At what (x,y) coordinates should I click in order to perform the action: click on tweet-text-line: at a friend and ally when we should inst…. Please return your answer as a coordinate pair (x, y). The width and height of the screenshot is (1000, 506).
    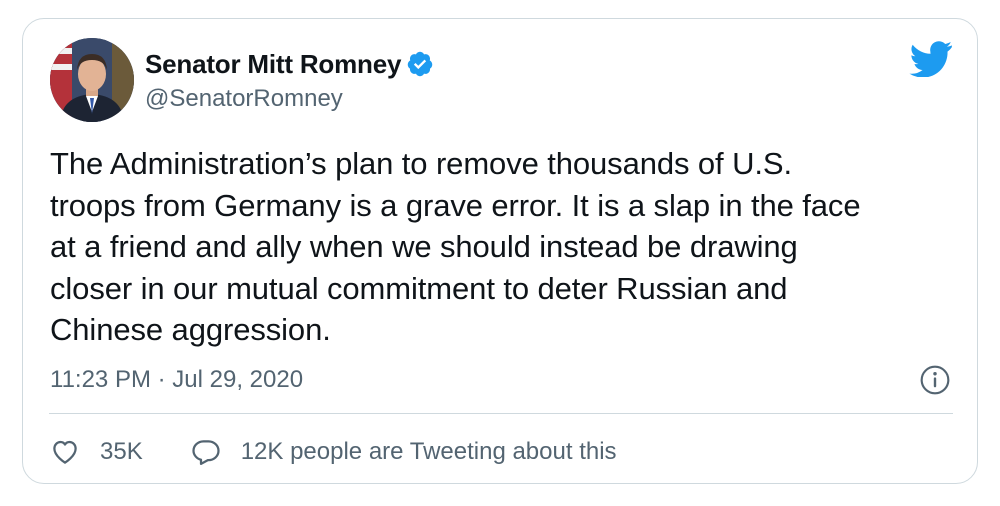
    Looking at the image, I should click on (424, 246).